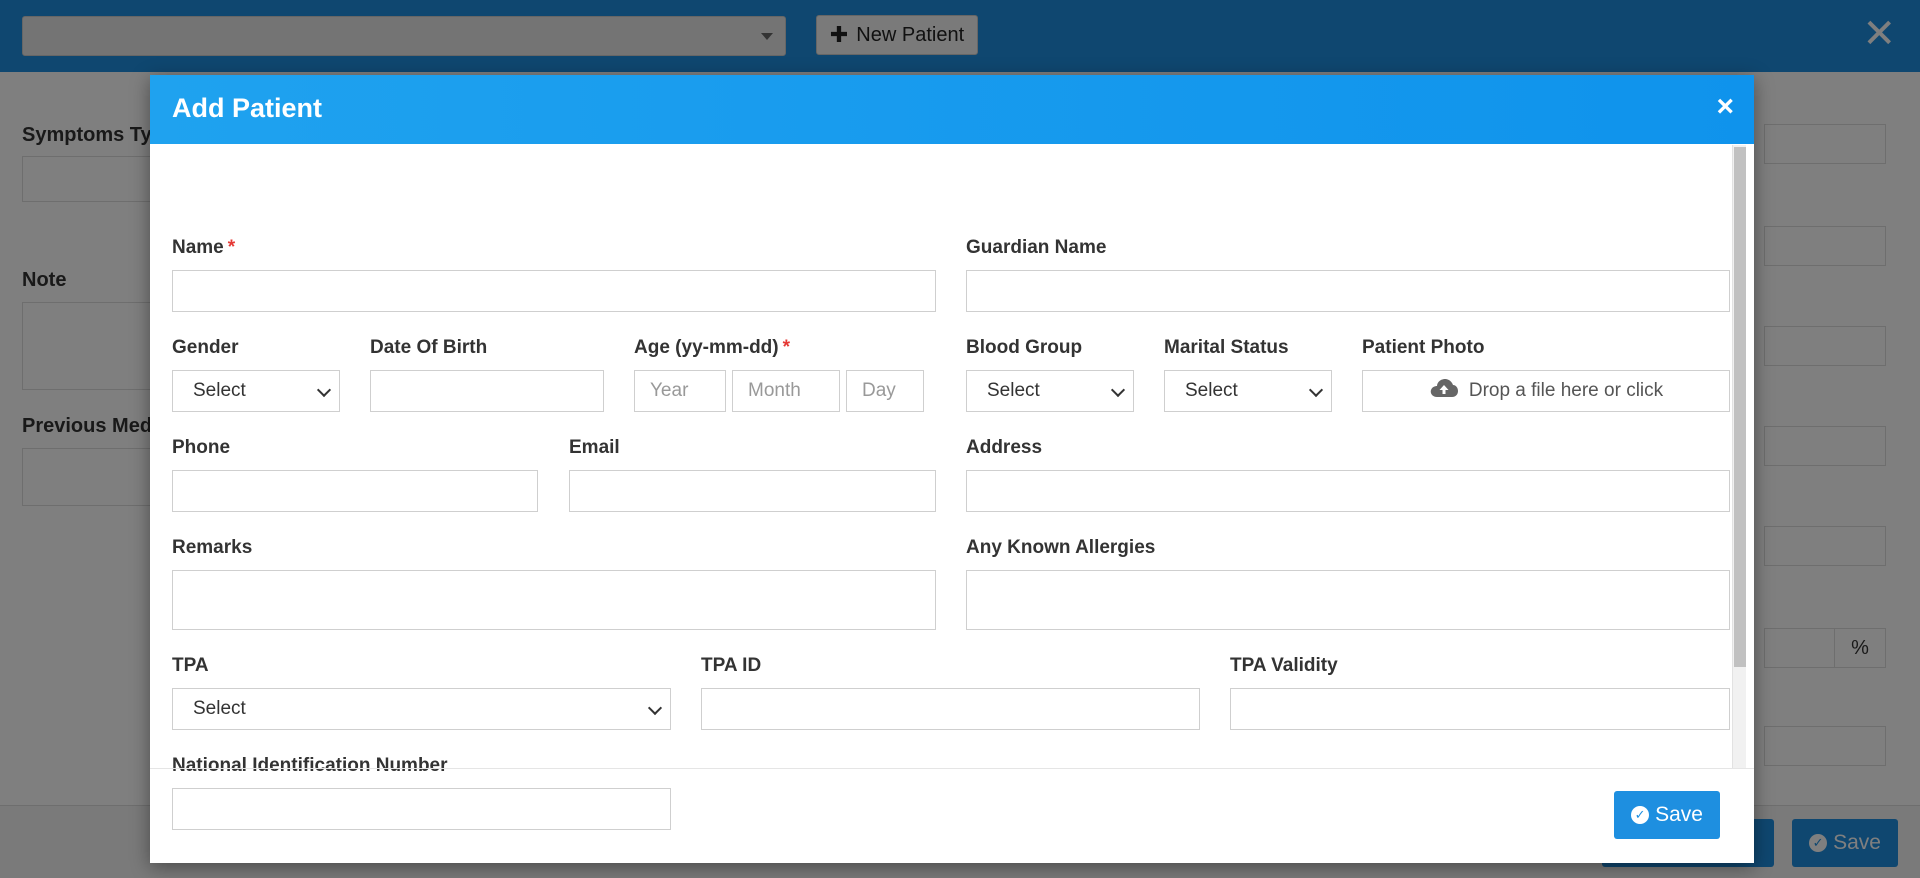  Describe the element at coordinates (487, 391) in the screenshot. I see `date-of-birth-field` at that location.